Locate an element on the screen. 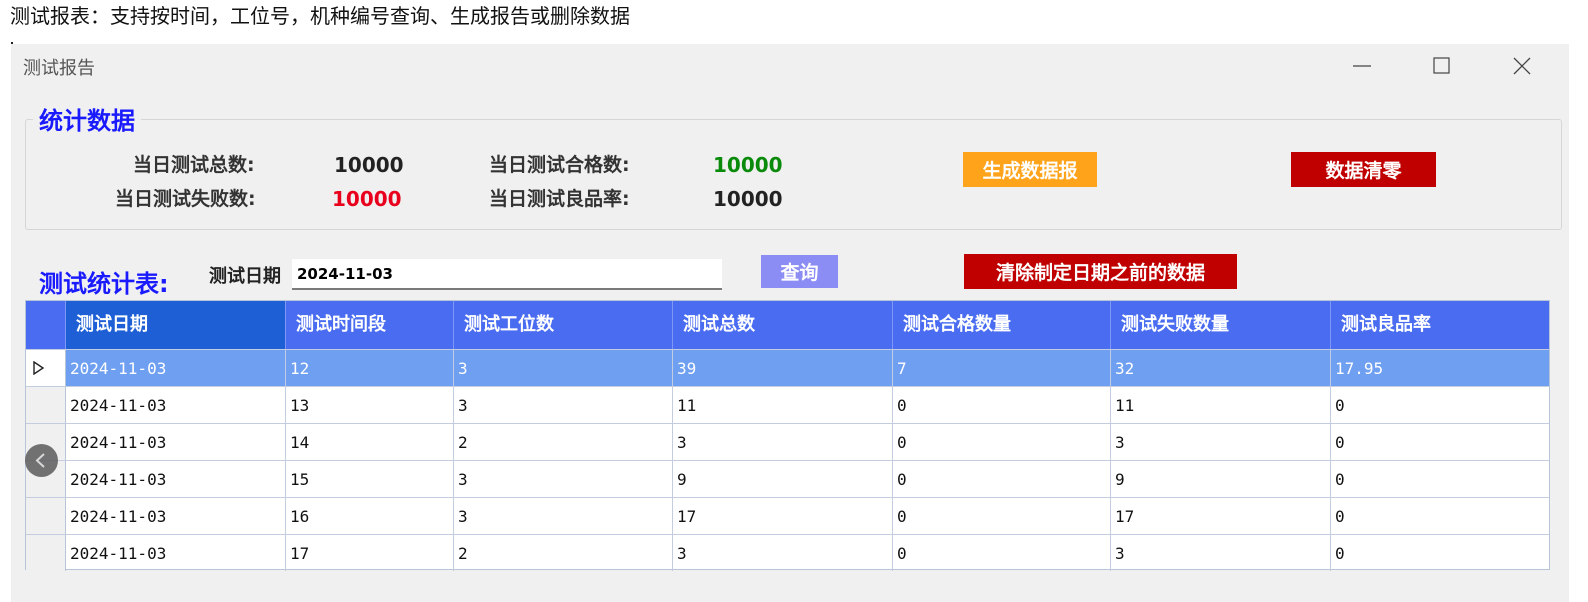  back-arrow-icon is located at coordinates (41, 460).